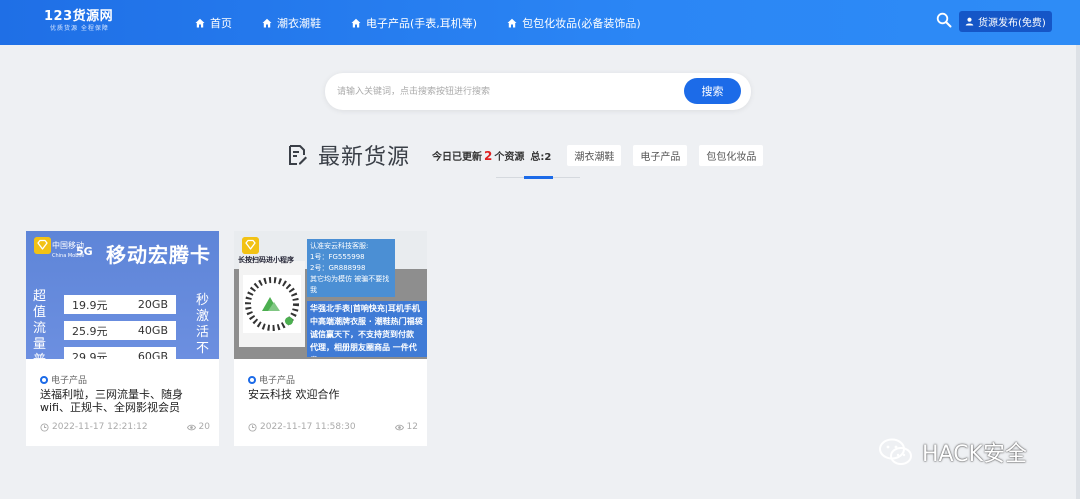 This screenshot has height=499, width=1080. What do you see at coordinates (660, 155) in the screenshot?
I see `filter-tag-electronics: 电子产品` at bounding box center [660, 155].